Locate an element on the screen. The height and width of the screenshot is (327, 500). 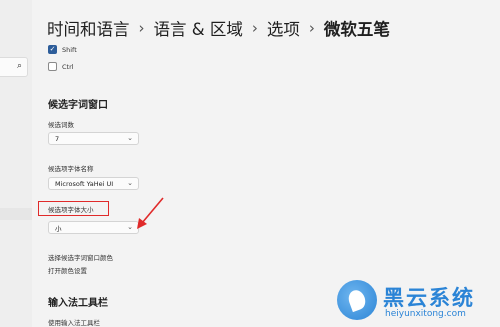
watermark-url: heiyunxitong.com is located at coordinates (425, 314).